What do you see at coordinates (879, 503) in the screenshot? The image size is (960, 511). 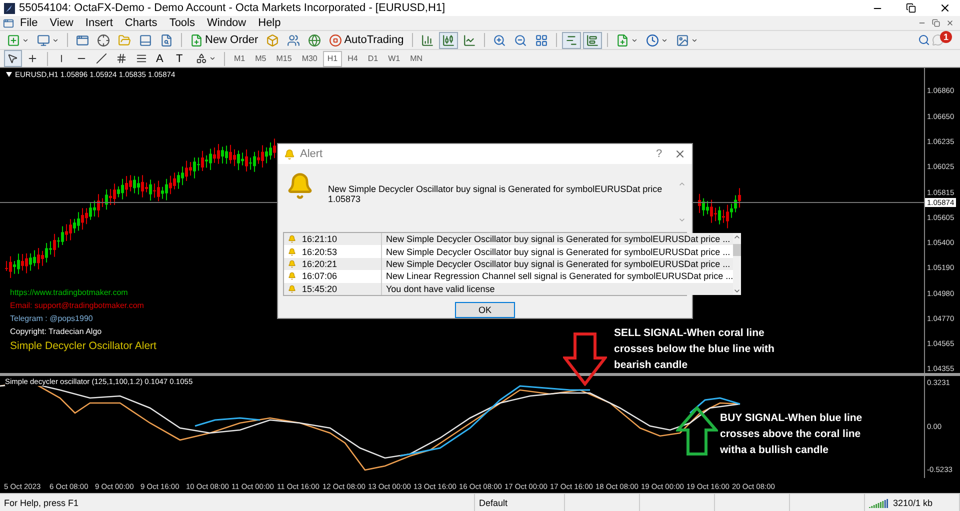 I see `signal-bars-icon` at bounding box center [879, 503].